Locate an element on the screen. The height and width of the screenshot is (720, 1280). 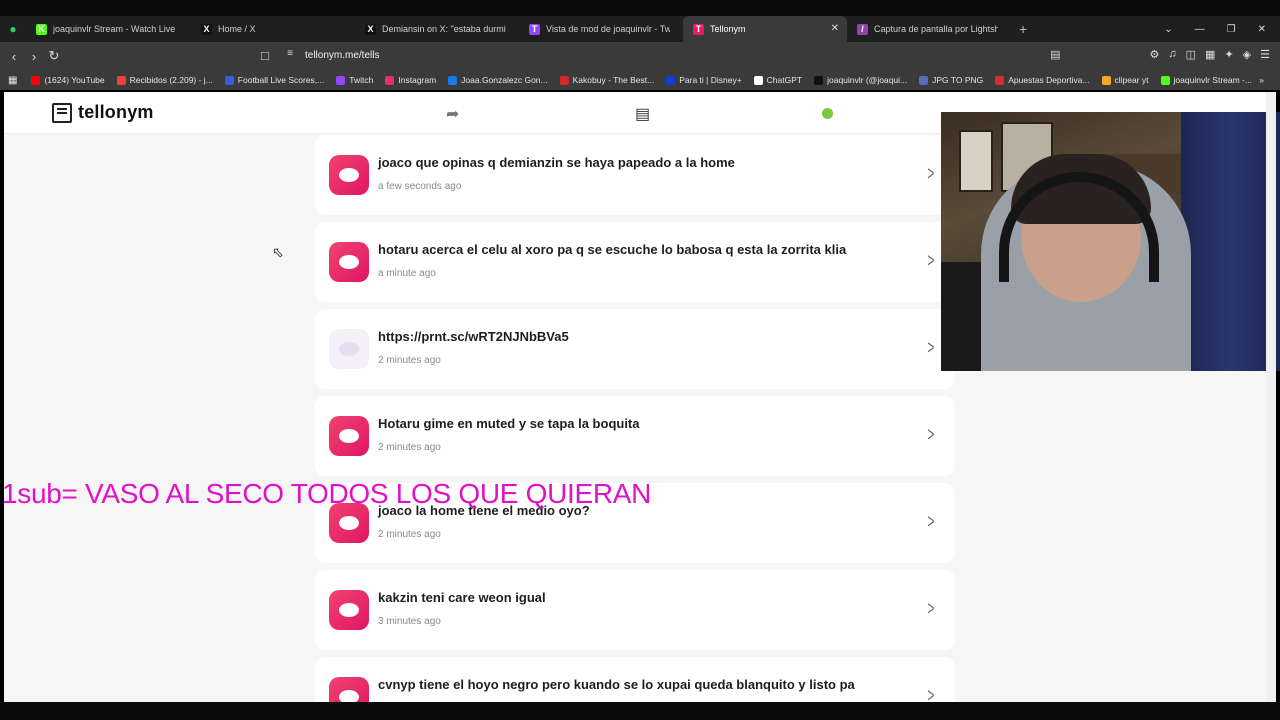
tab-5: / Captura de pantalla por Lightshot is located at coordinates (929, 29).